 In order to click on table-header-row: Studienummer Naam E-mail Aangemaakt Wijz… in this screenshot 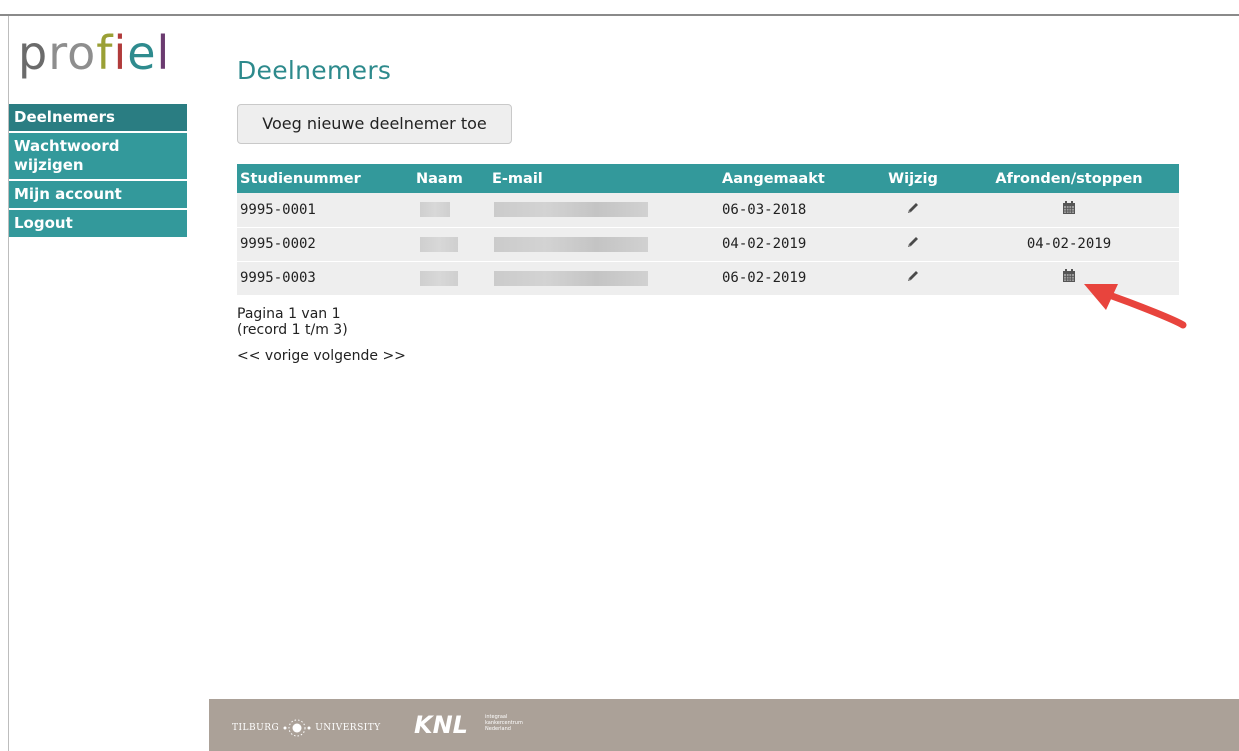, I will do `click(708, 178)`.